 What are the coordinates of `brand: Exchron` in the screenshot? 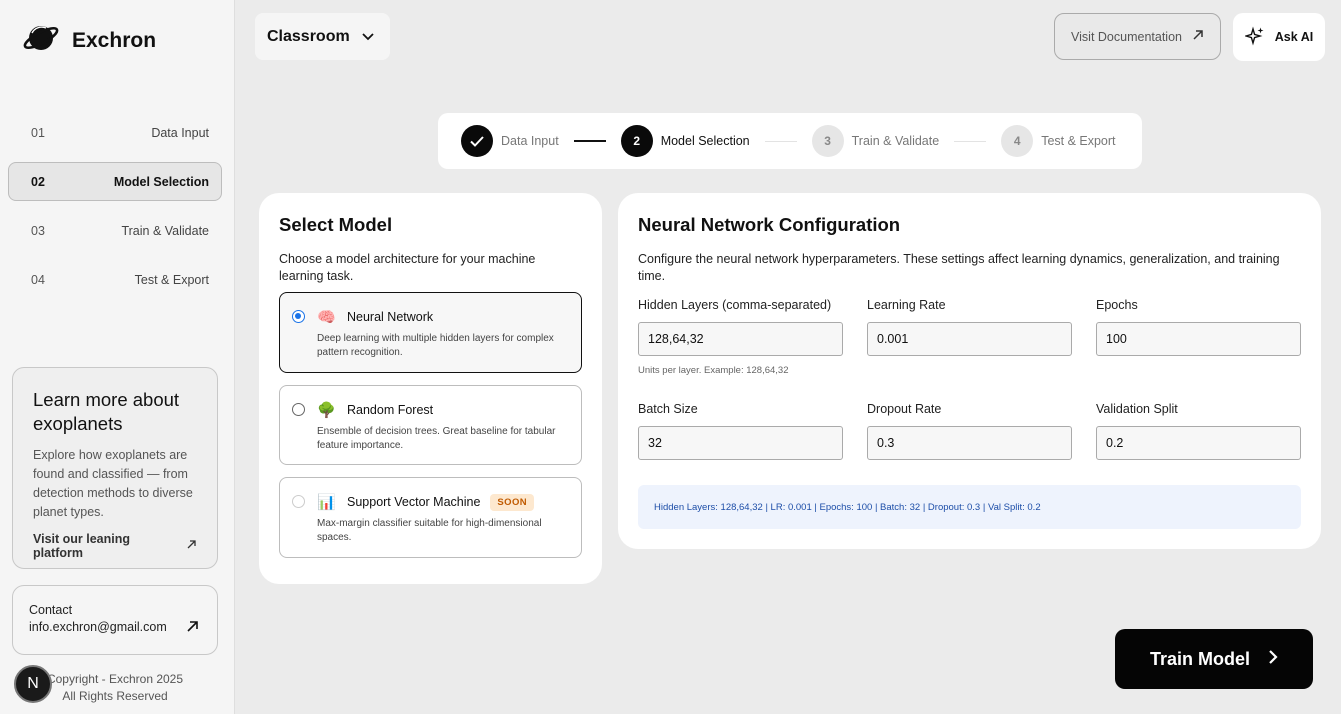 It's located at (89, 40).